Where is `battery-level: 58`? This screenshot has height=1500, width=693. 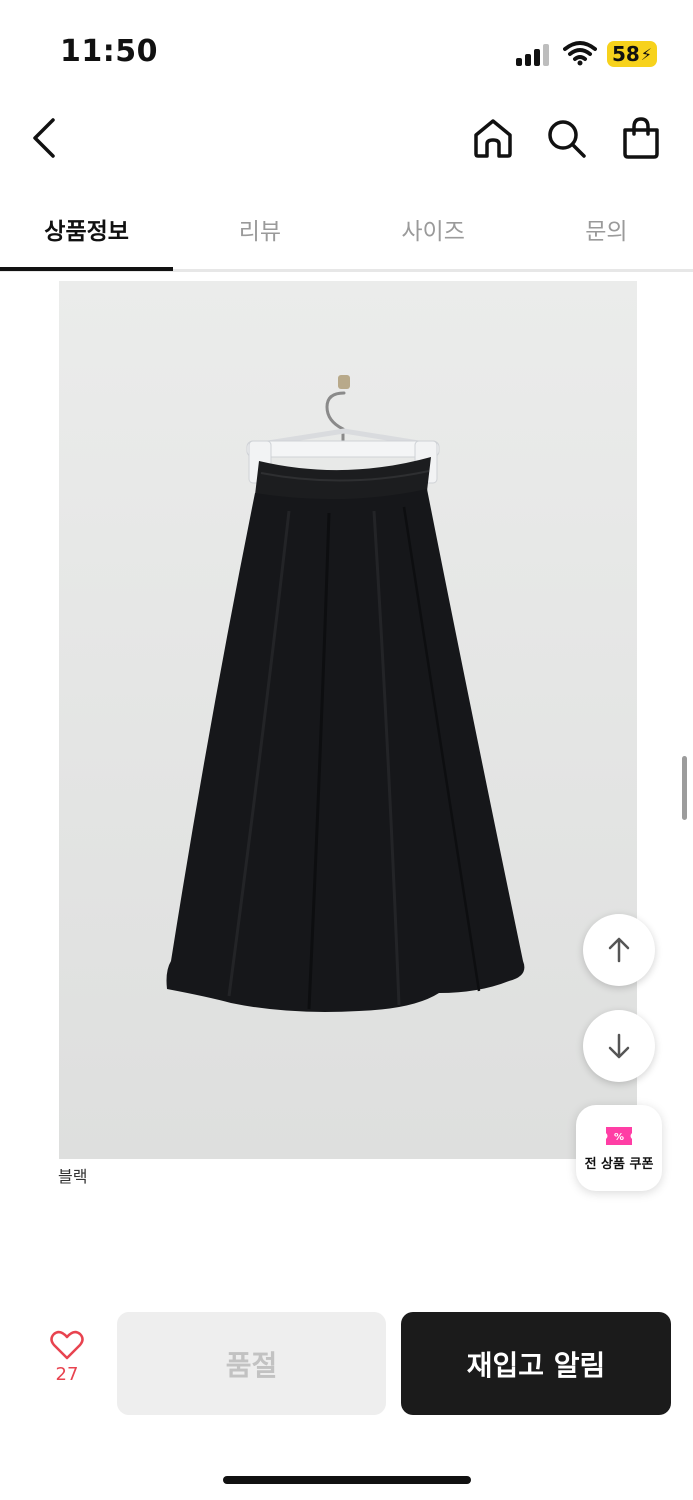
battery-level: 58 is located at coordinates (625, 54).